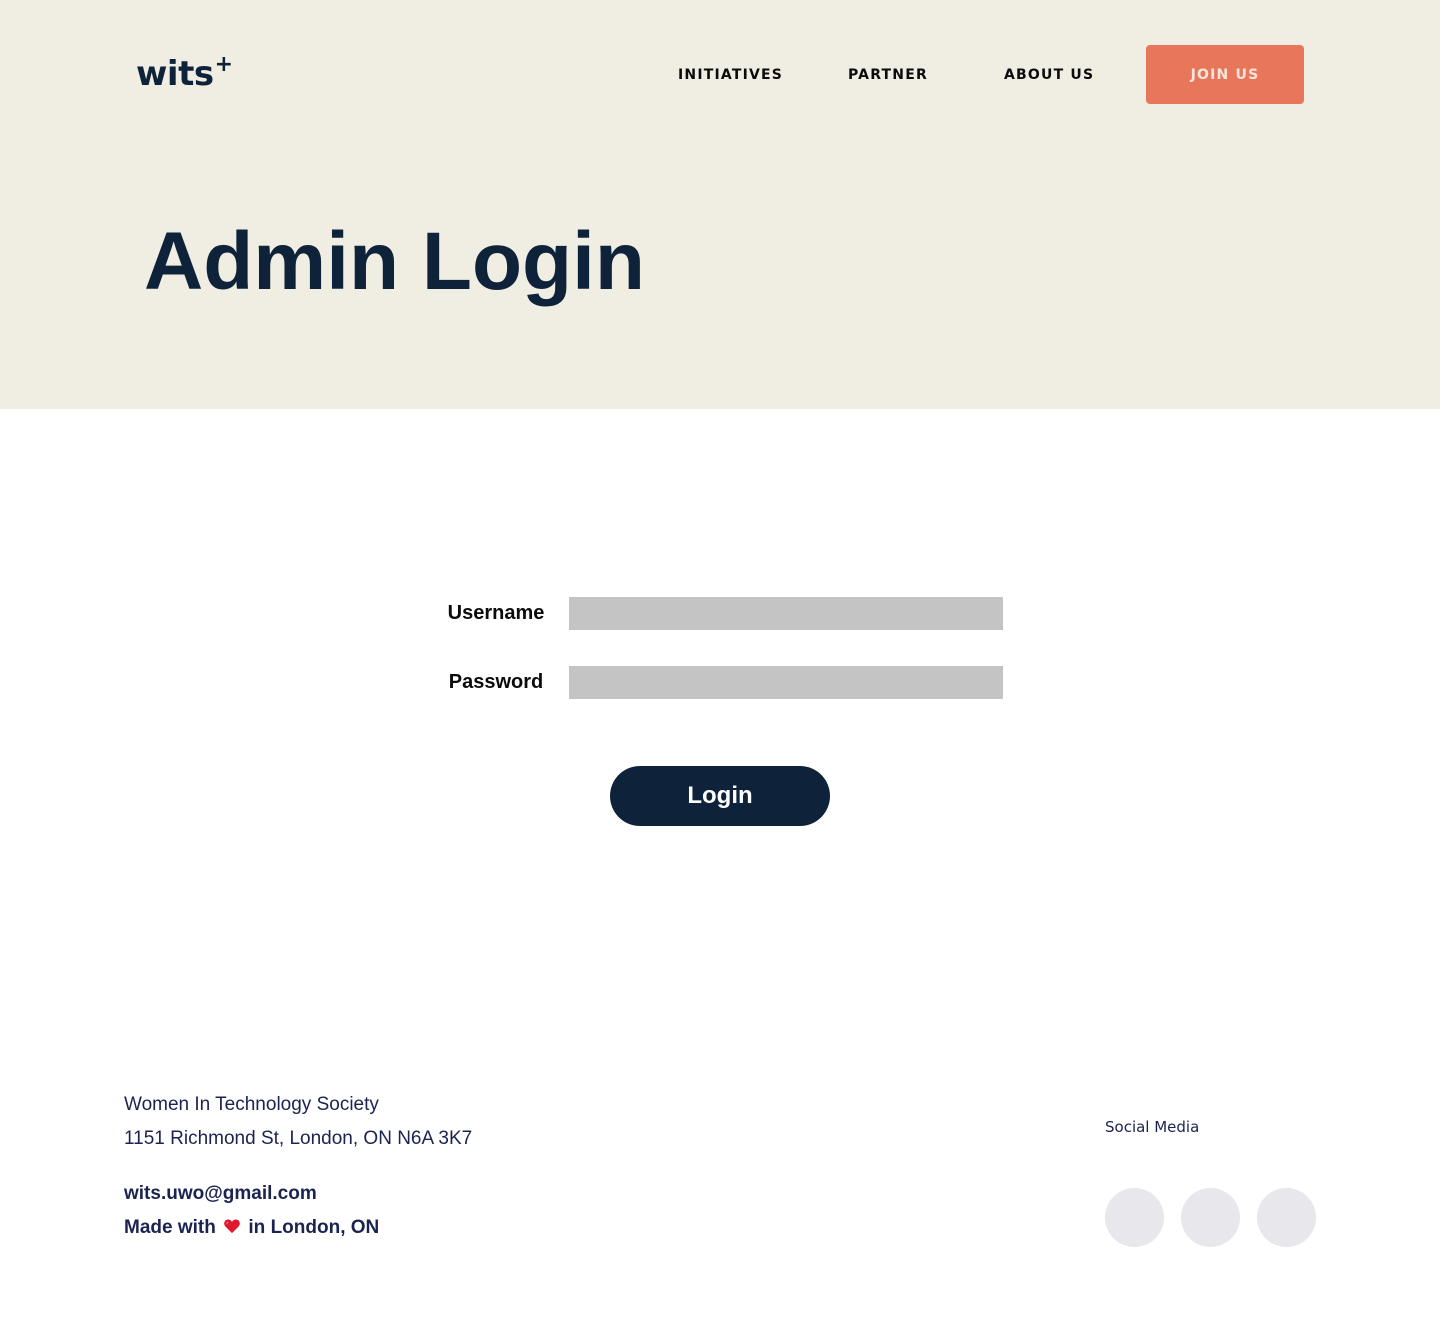 This screenshot has height=1327, width=1440. What do you see at coordinates (251, 1104) in the screenshot?
I see `footer-org-name: Women In Technology Society` at bounding box center [251, 1104].